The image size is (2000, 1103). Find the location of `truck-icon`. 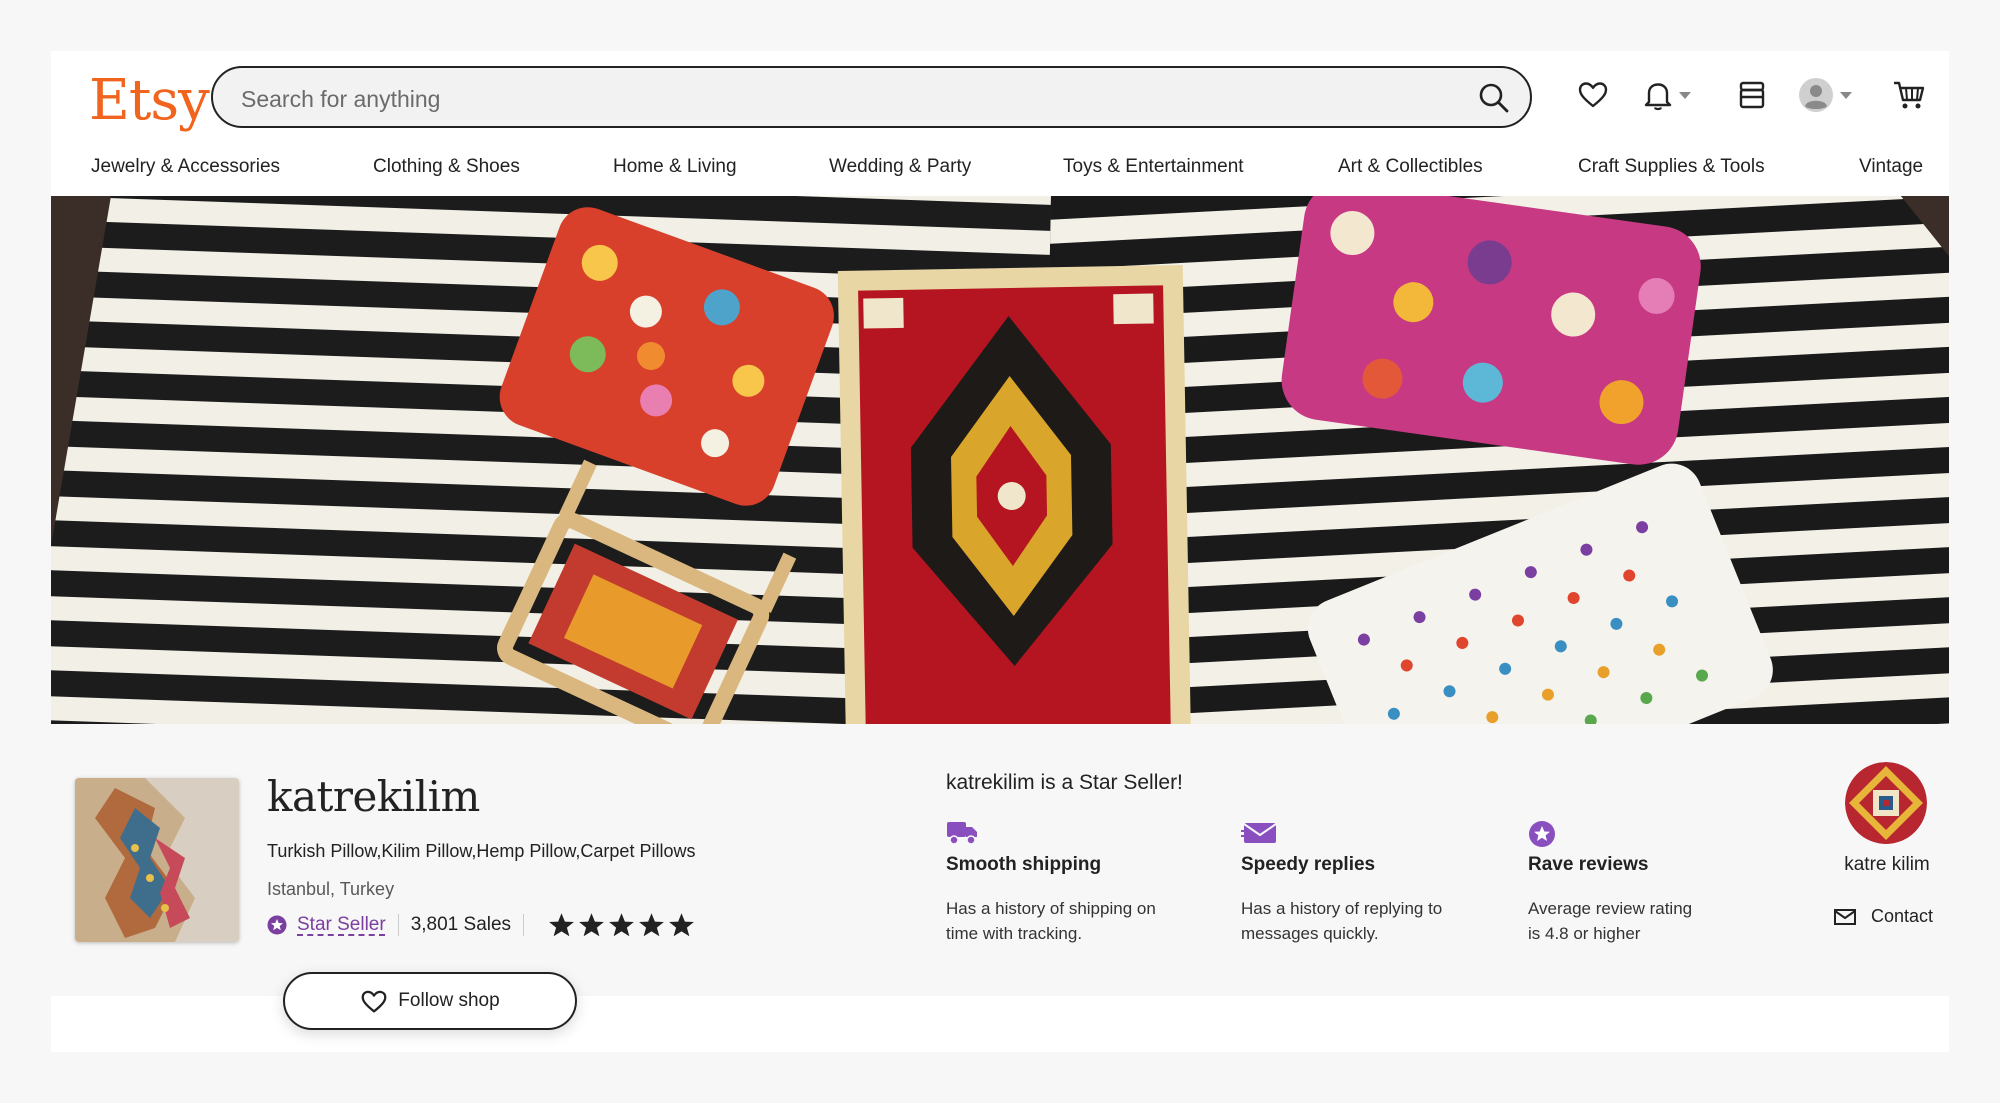

truck-icon is located at coordinates (1076, 834).